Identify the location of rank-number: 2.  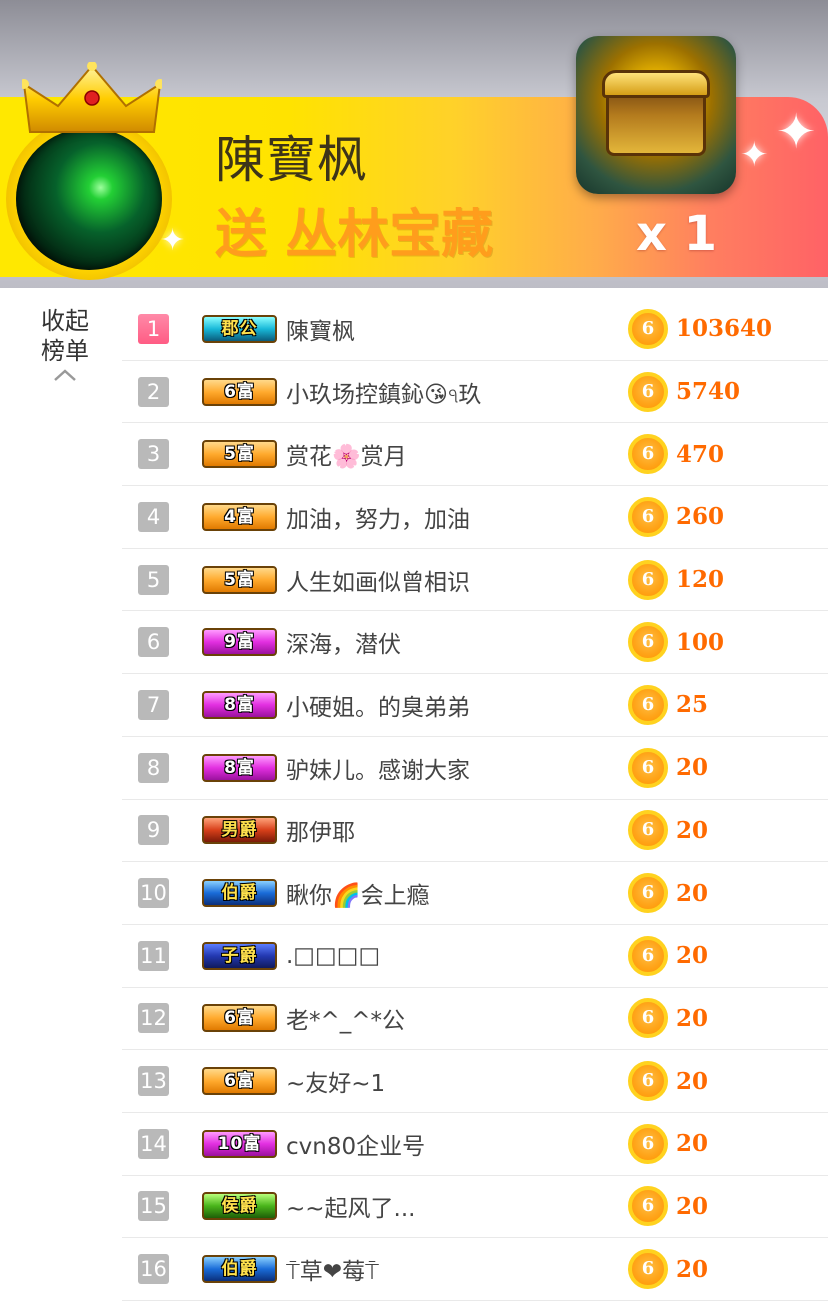
(153, 391).